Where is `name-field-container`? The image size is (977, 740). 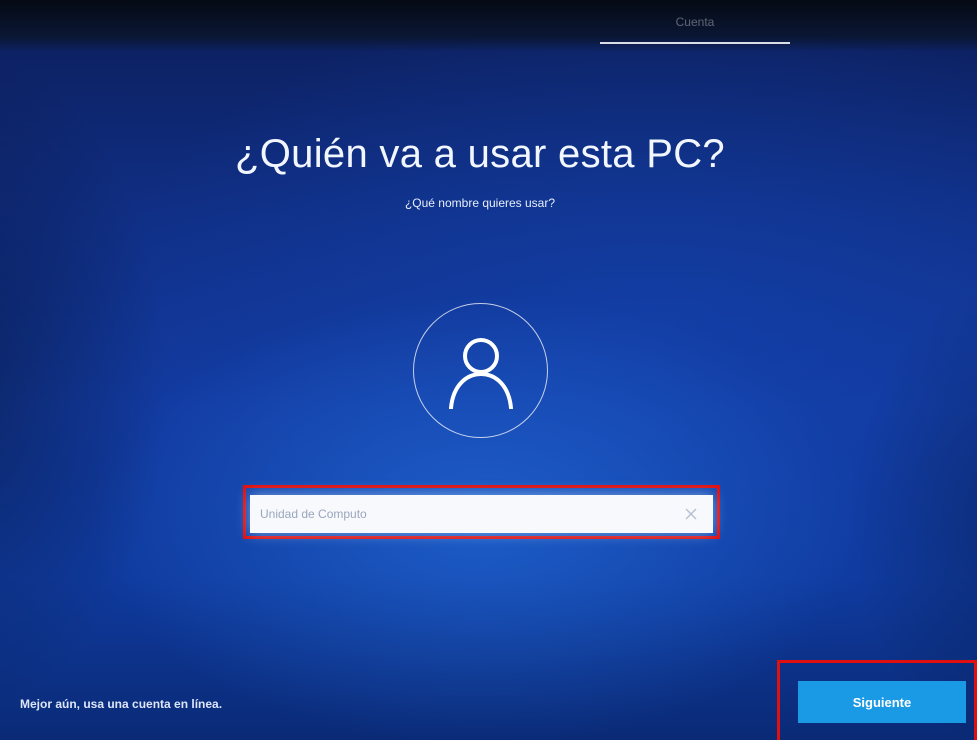 name-field-container is located at coordinates (481, 514).